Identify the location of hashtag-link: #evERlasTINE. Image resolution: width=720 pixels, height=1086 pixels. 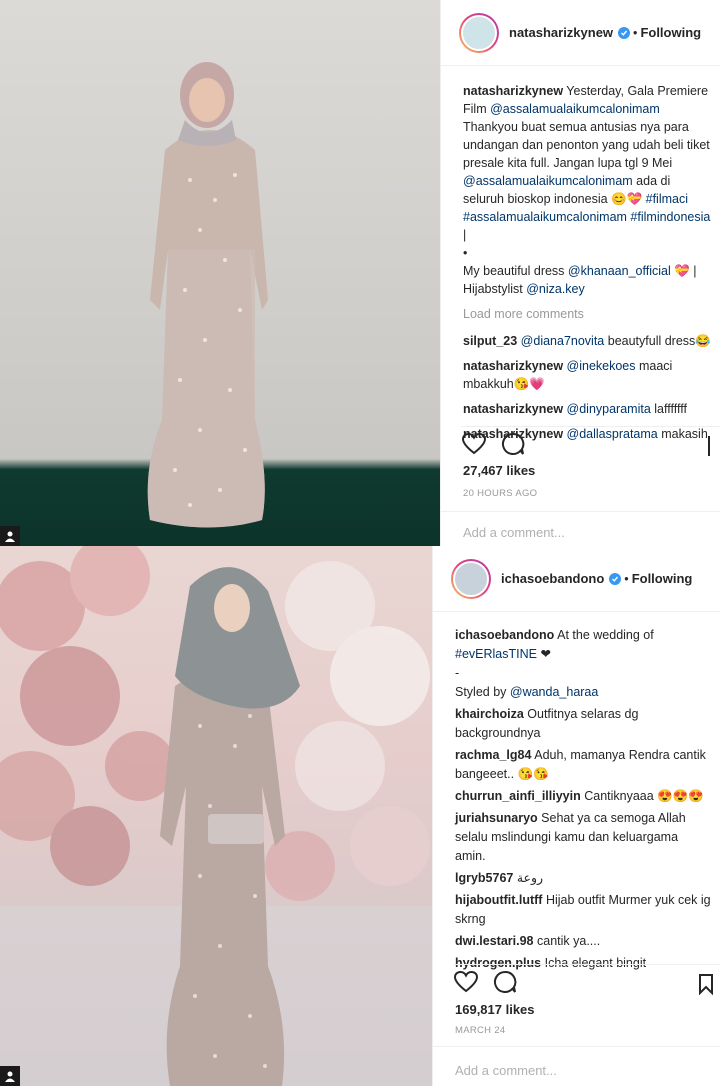
(496, 654).